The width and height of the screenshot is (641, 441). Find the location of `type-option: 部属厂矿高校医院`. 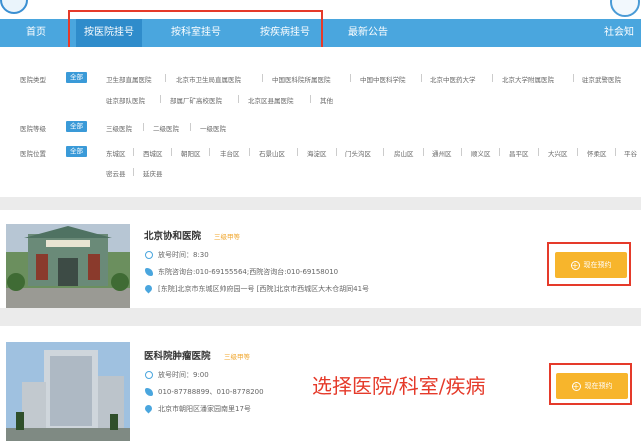

type-option: 部属厂矿高校医院 is located at coordinates (196, 100).